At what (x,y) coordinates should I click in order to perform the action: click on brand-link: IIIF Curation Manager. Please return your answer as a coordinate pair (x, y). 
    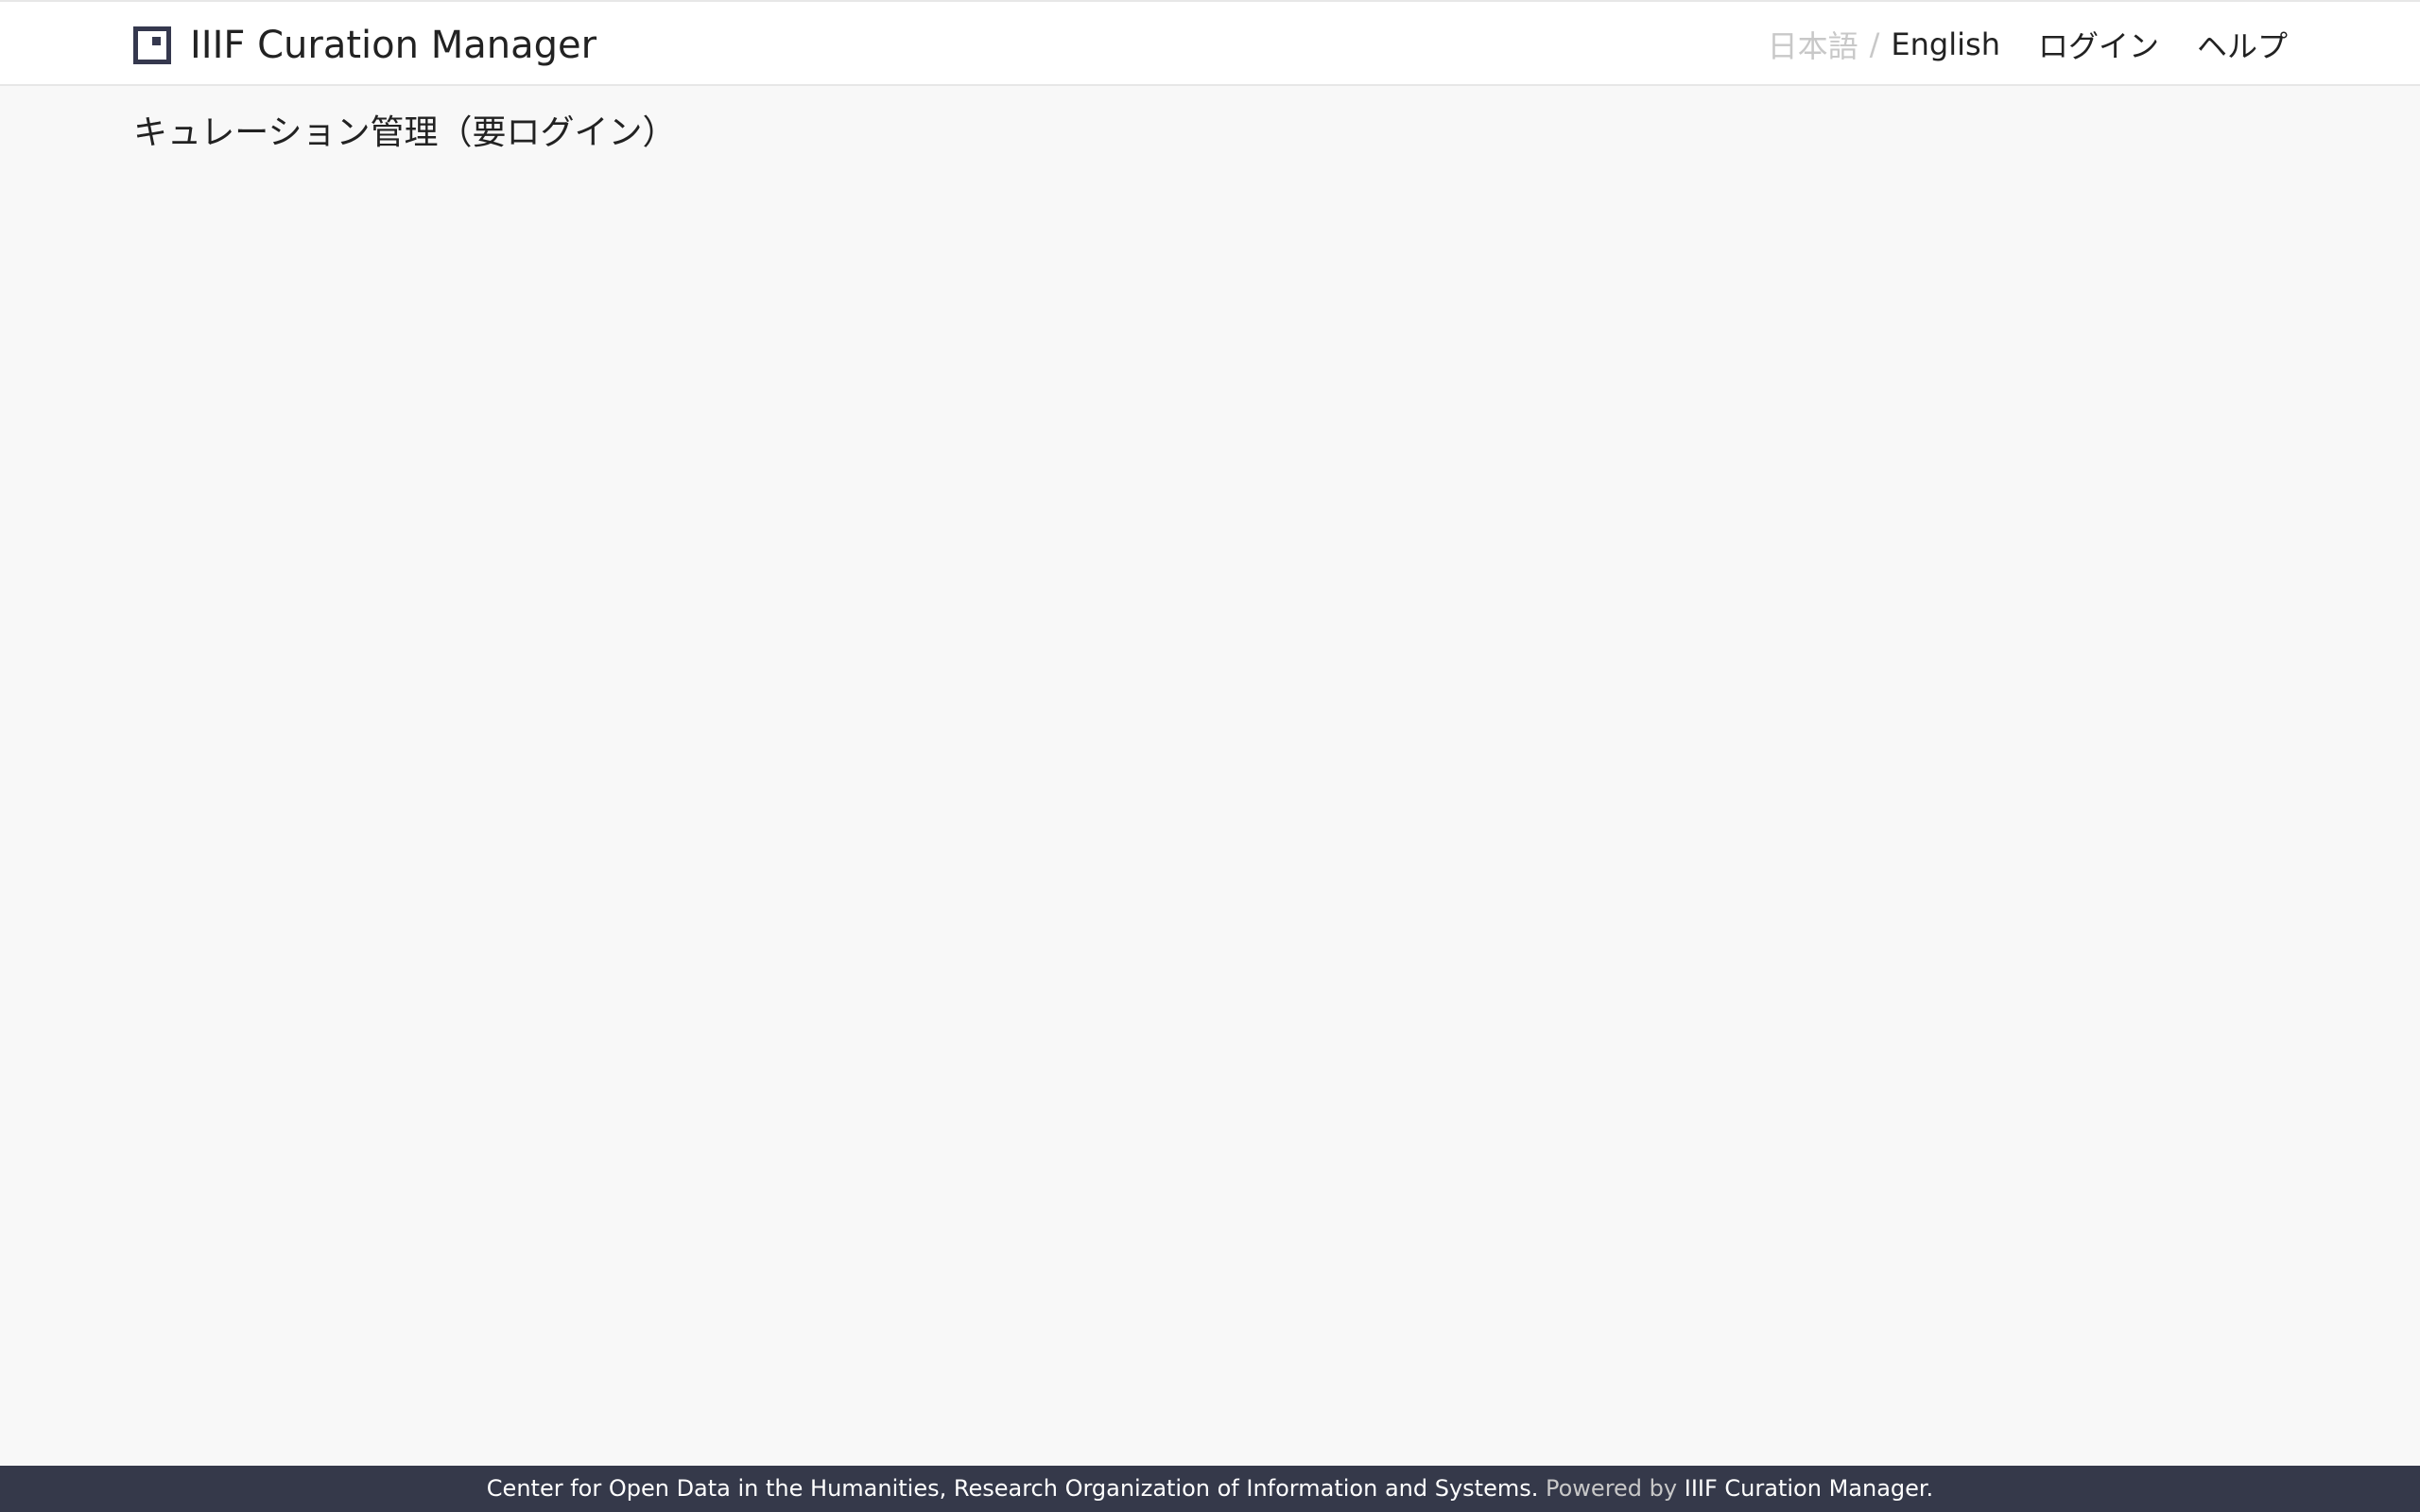
    Looking at the image, I should click on (364, 45).